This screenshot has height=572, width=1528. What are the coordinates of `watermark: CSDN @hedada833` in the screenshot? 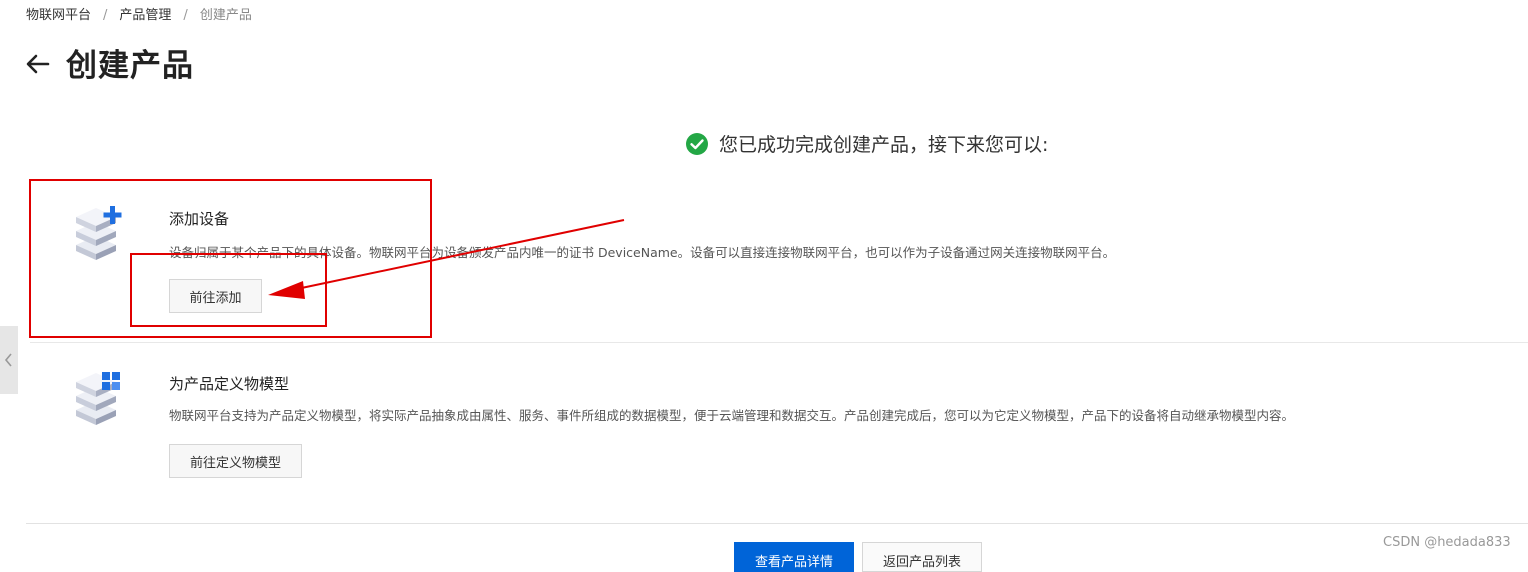 It's located at (1447, 542).